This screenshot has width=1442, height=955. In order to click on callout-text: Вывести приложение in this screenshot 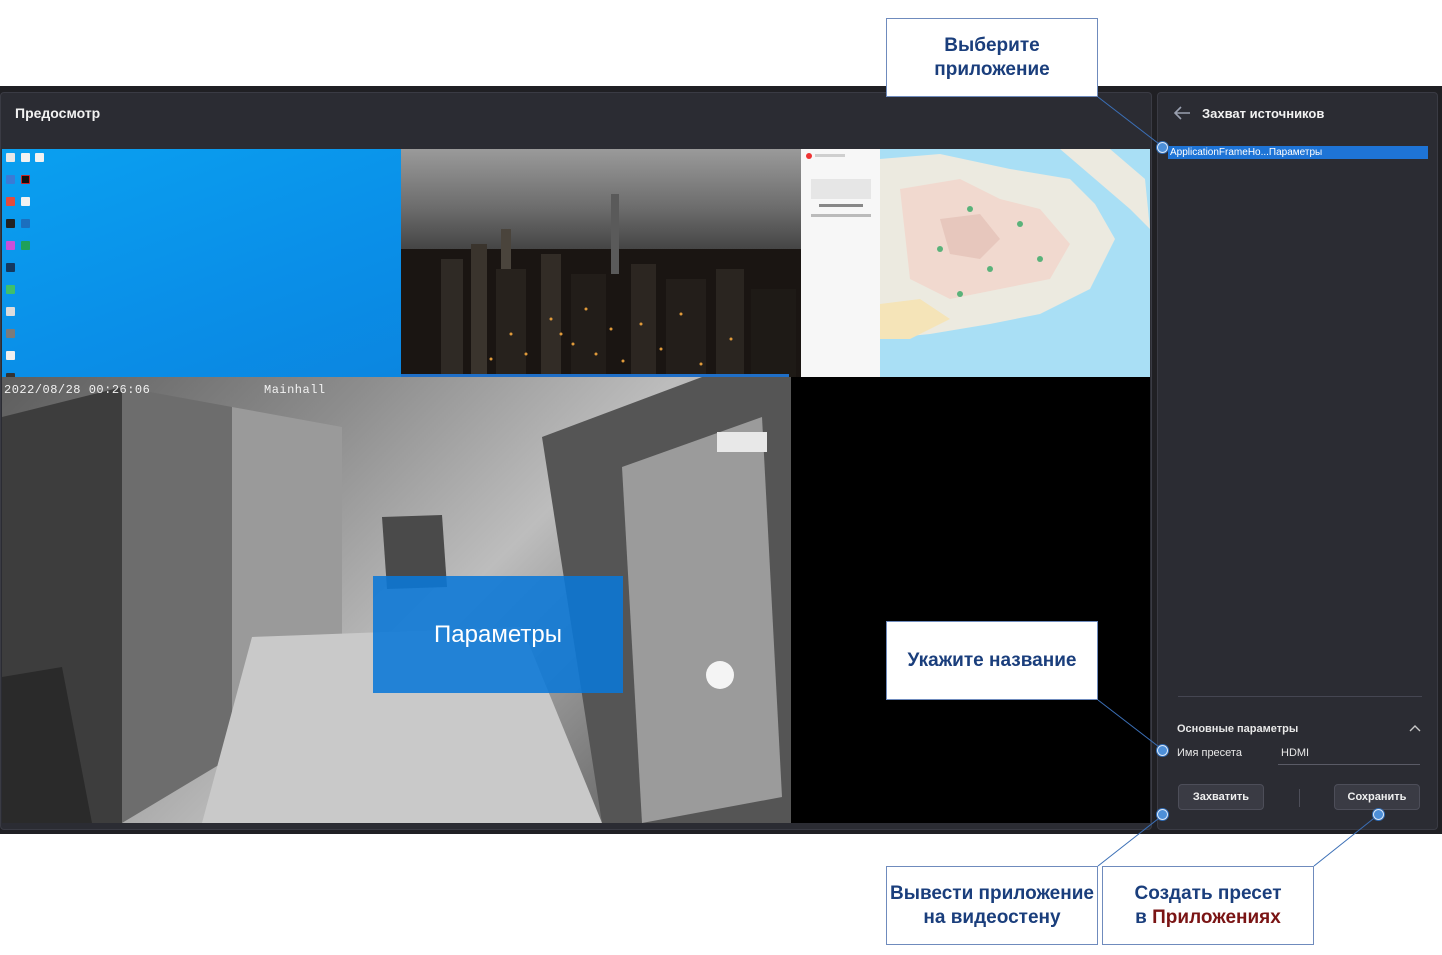, I will do `click(992, 893)`.